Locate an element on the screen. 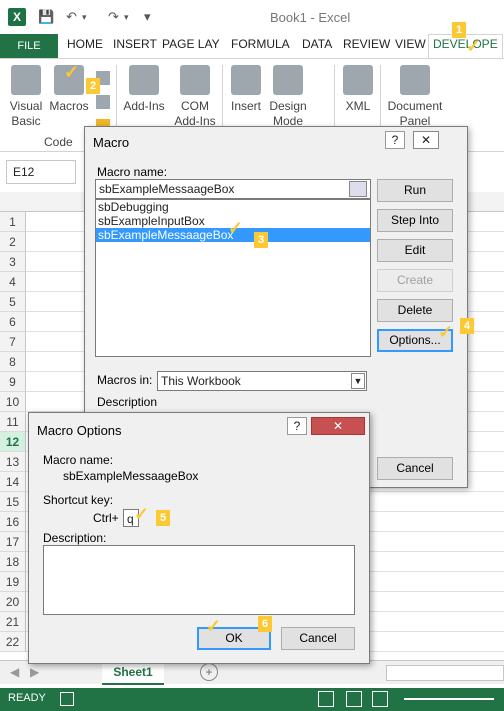 The width and height of the screenshot is (504, 711). row-header: 18 is located at coordinates (13, 562).